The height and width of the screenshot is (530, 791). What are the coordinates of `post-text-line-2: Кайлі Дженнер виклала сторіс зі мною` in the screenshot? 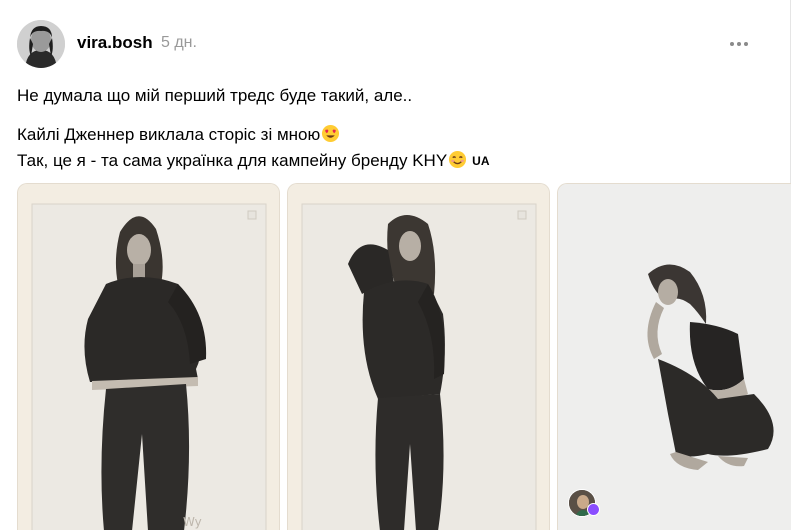 It's located at (178, 134).